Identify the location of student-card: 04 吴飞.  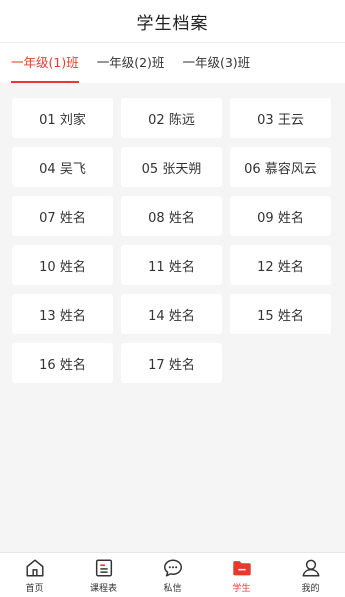
(62, 167).